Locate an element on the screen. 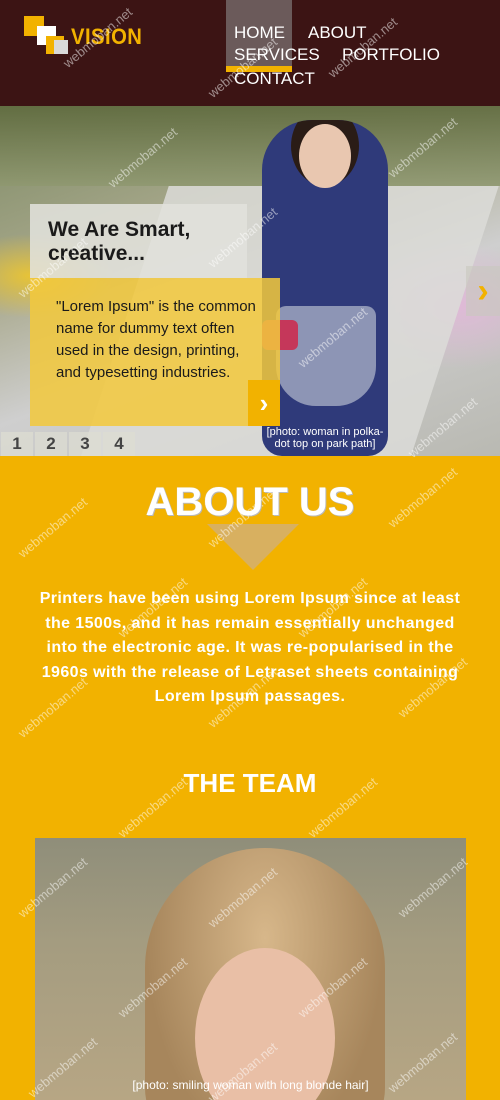 The image size is (500, 1100). nav-item-services: SERVICES is located at coordinates (277, 55).